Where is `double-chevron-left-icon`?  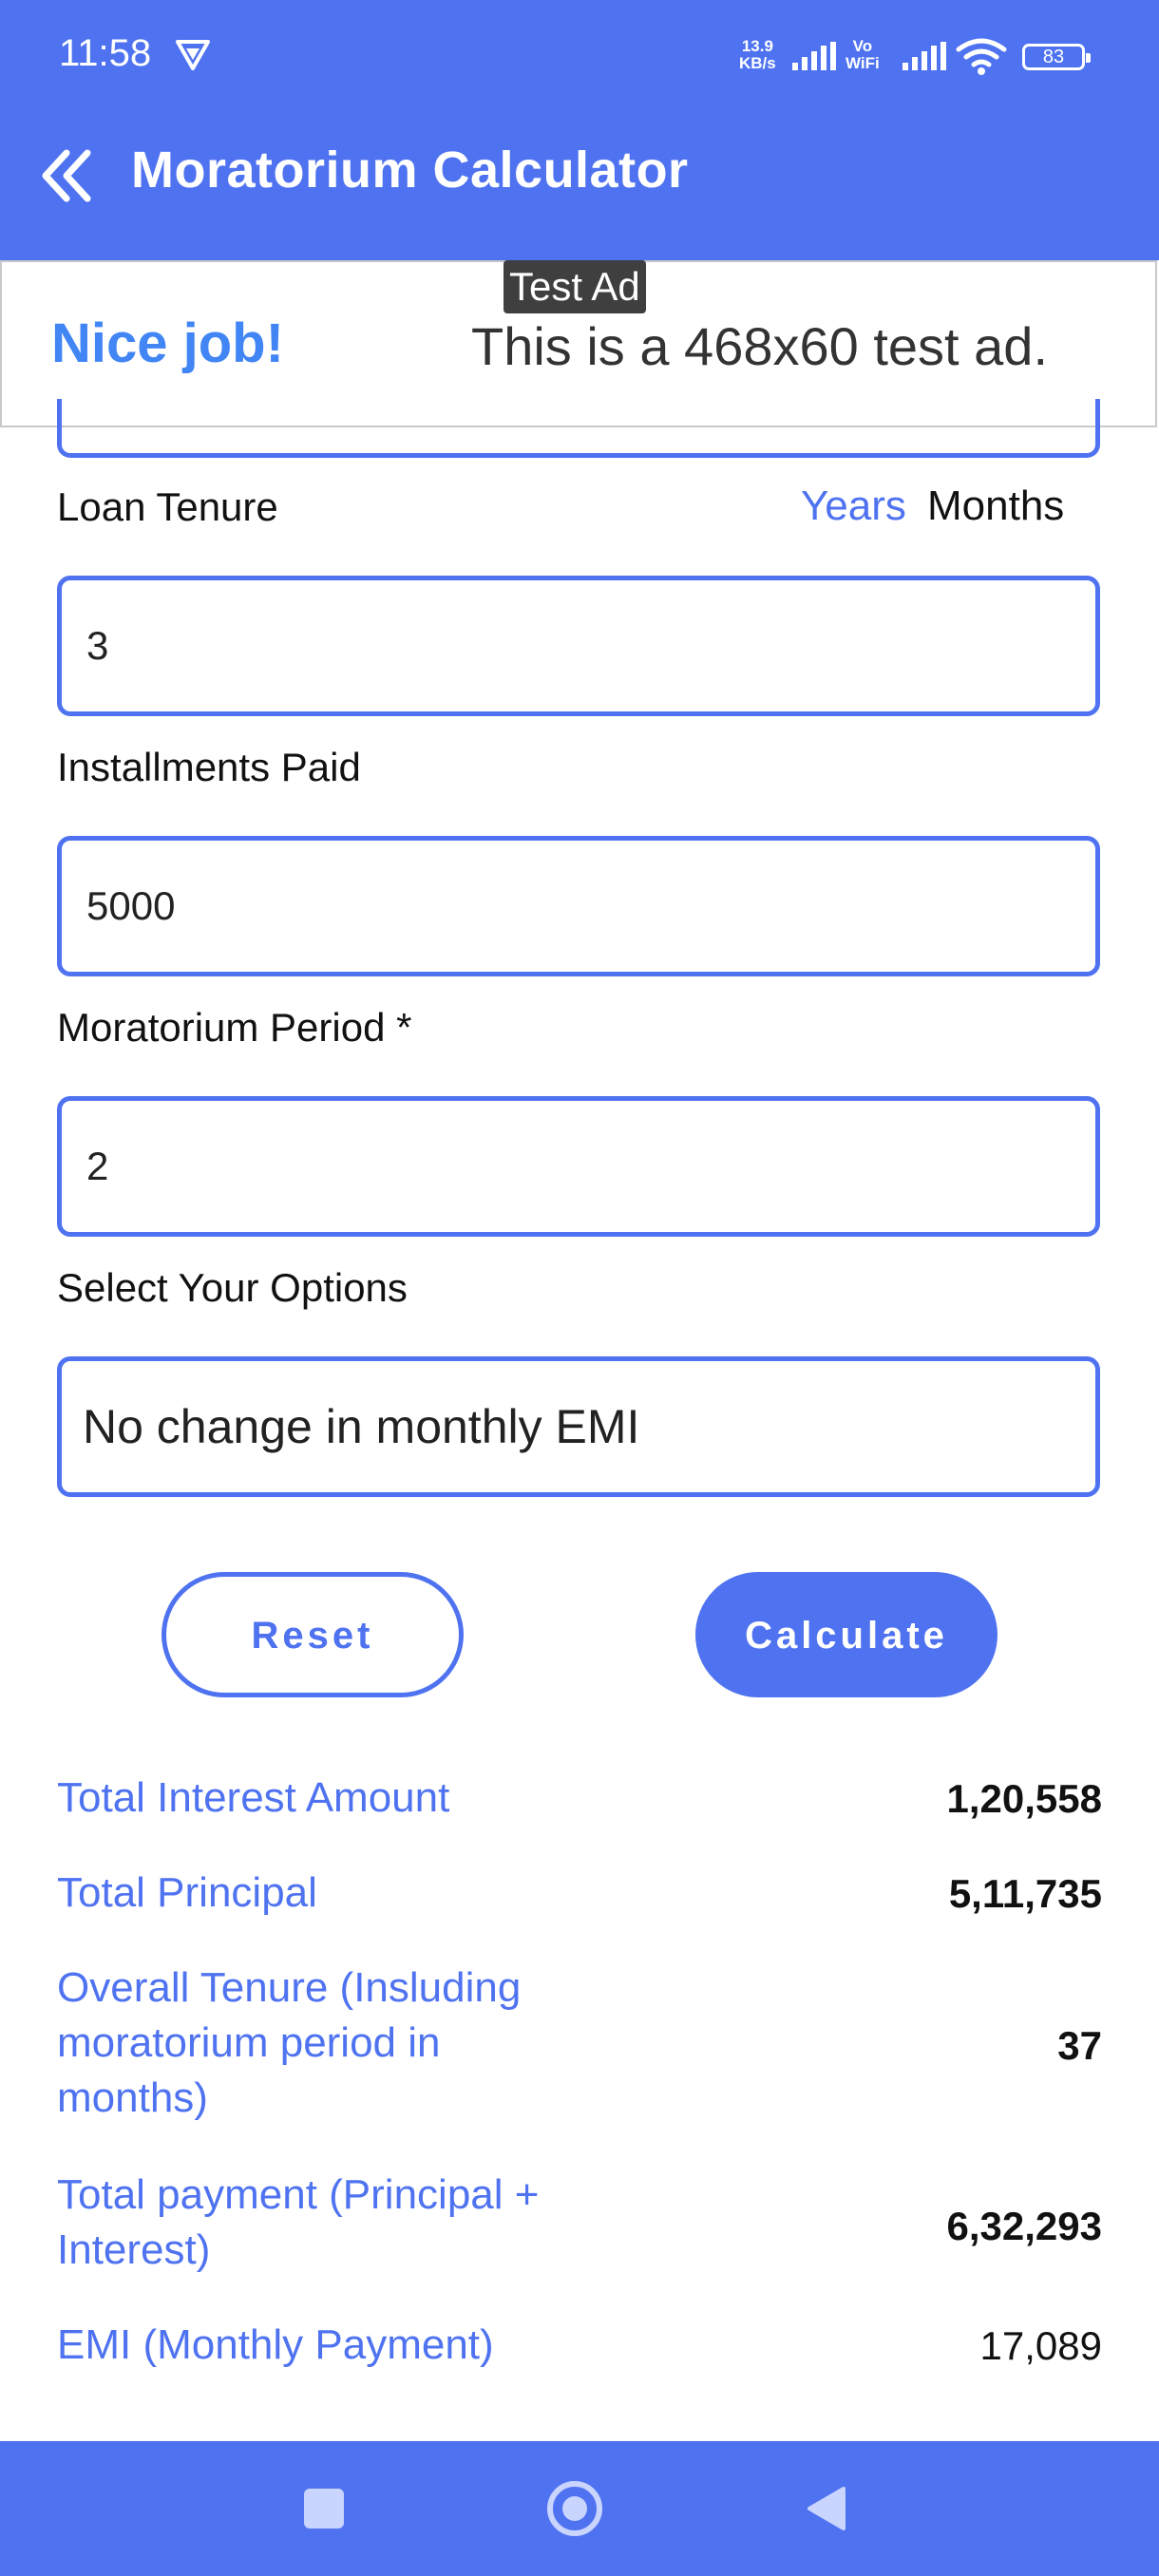
double-chevron-left-icon is located at coordinates (66, 175).